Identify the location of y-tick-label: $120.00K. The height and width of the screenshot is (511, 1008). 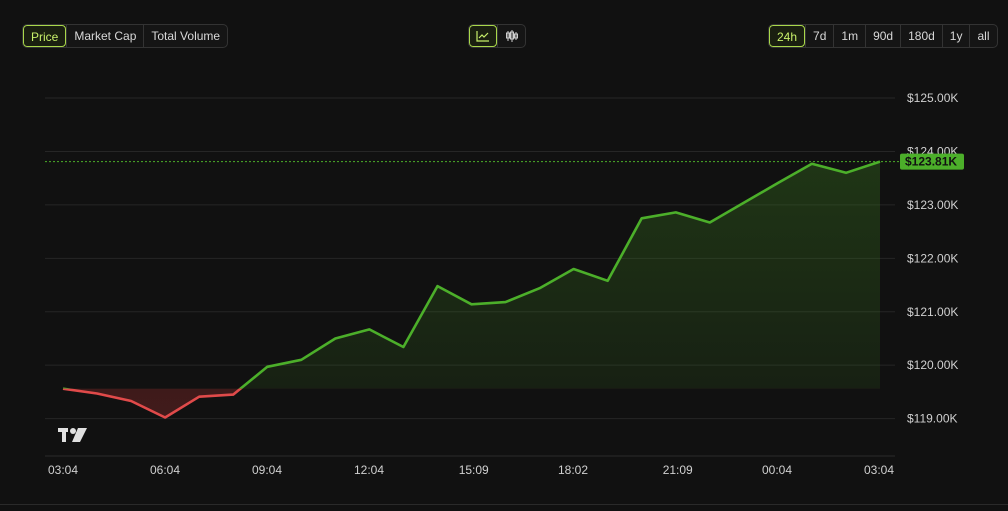
(932, 365).